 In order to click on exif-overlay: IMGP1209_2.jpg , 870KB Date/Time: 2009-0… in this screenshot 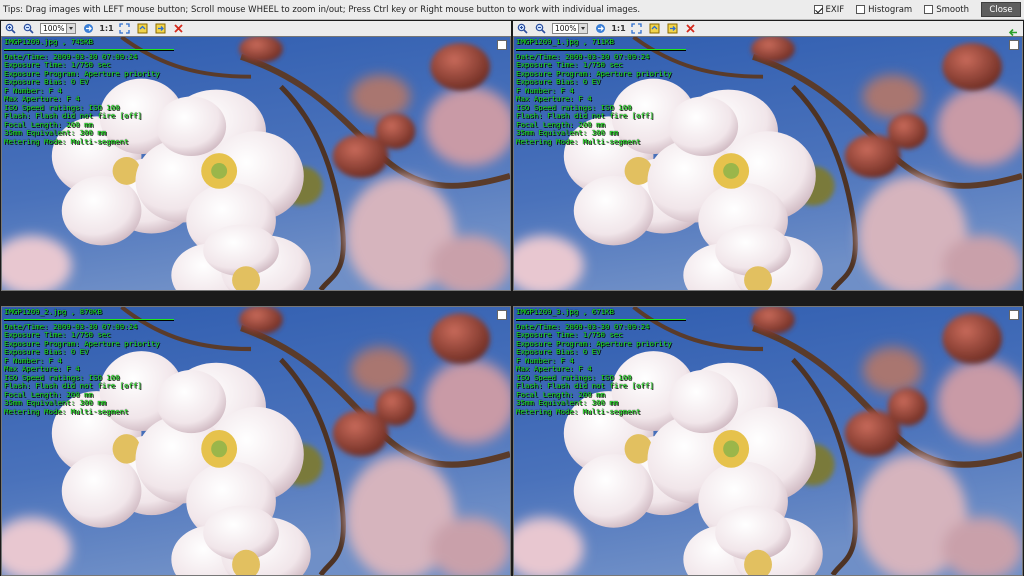, I will do `click(89, 361)`.